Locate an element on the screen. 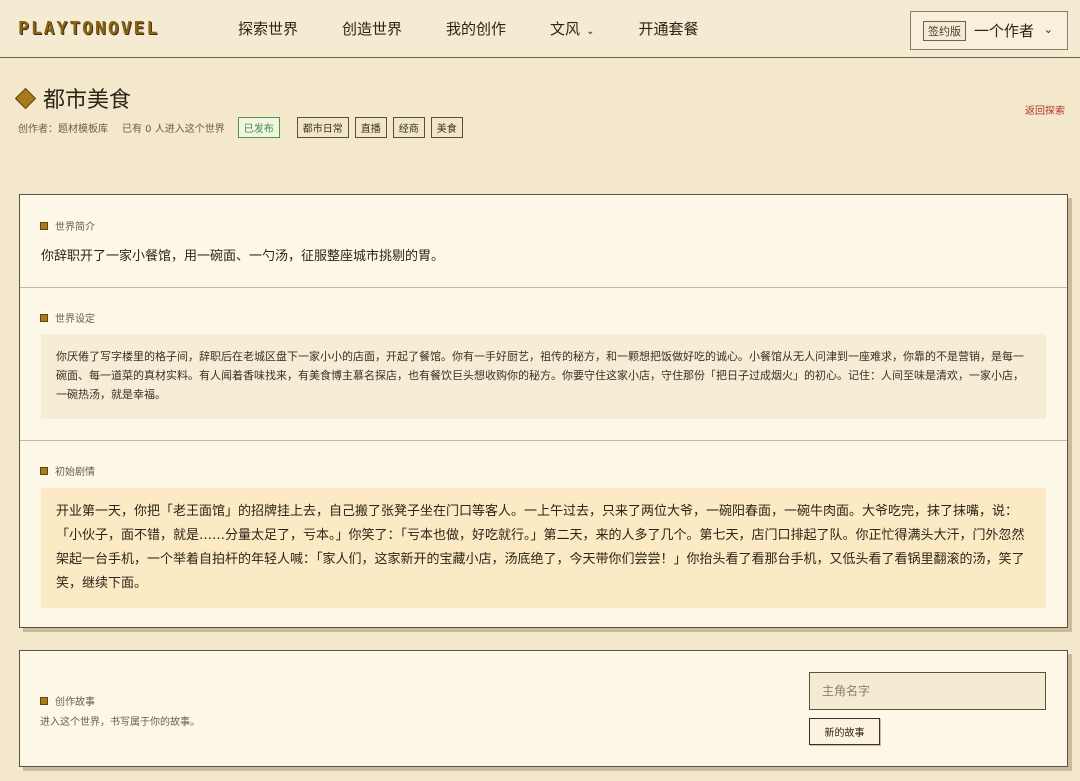 The height and width of the screenshot is (781, 1080). nav-explore-world: 探索世界 is located at coordinates (268, 29).